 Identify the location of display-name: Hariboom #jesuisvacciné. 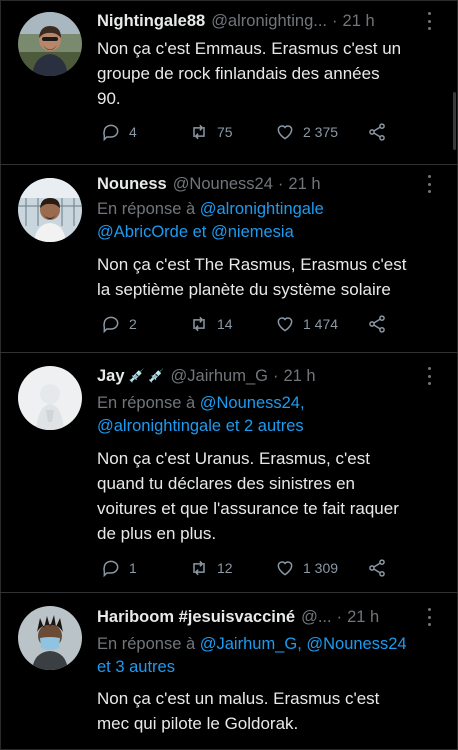
(196, 617).